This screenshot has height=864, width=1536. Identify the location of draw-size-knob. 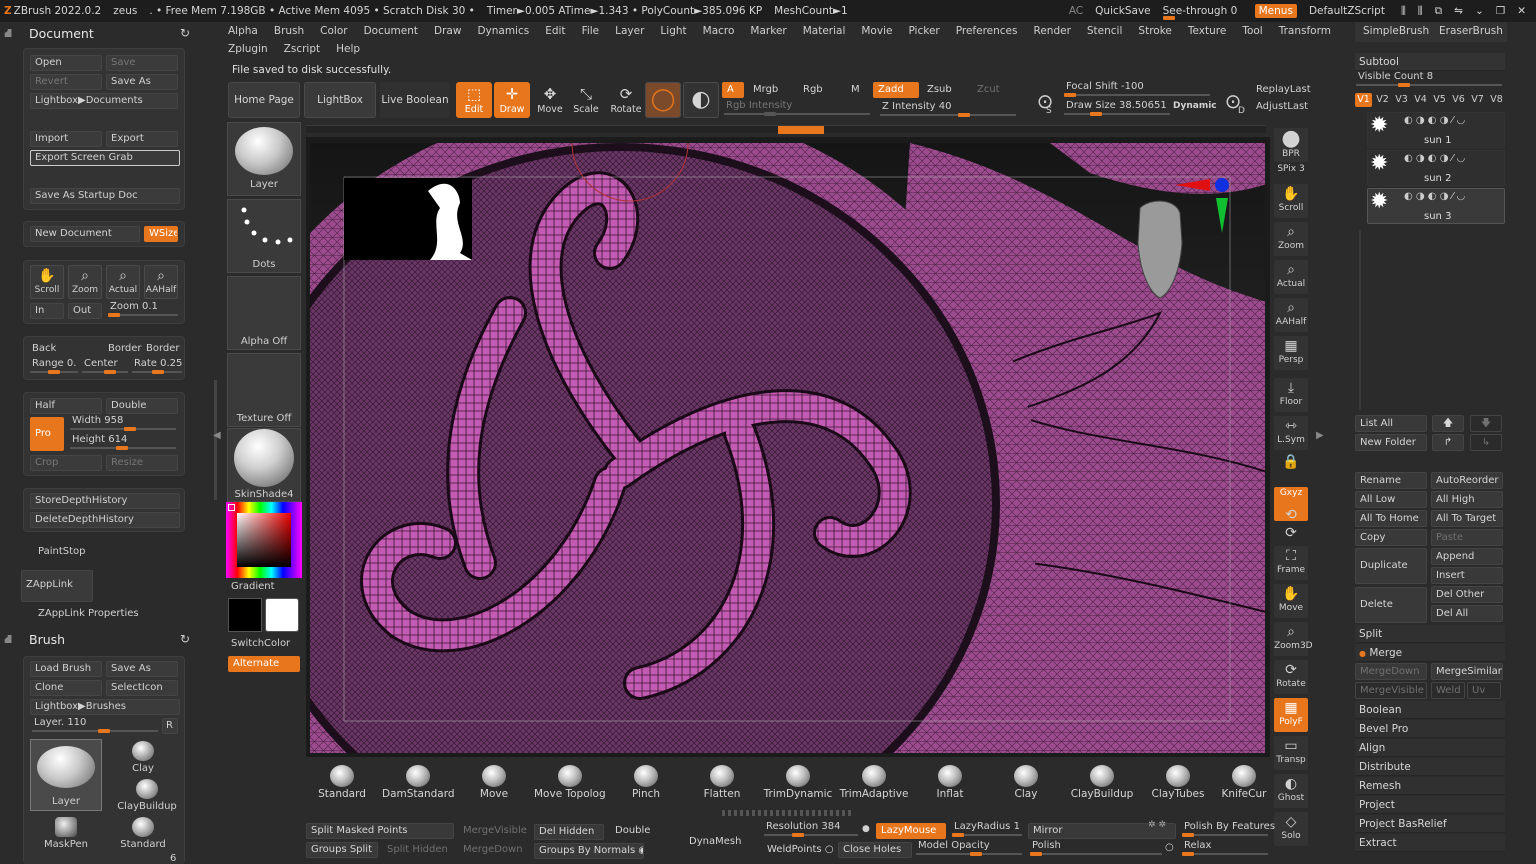
(1096, 114).